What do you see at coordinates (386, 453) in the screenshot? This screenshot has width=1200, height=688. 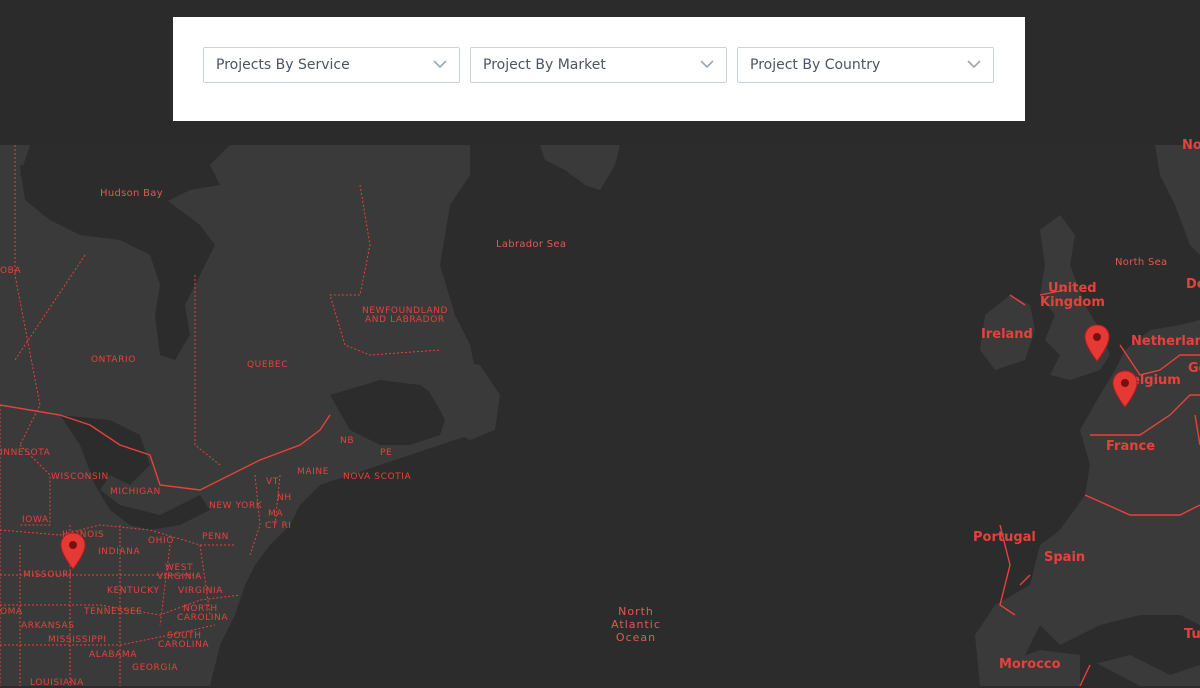 I see `pe-label: PE` at bounding box center [386, 453].